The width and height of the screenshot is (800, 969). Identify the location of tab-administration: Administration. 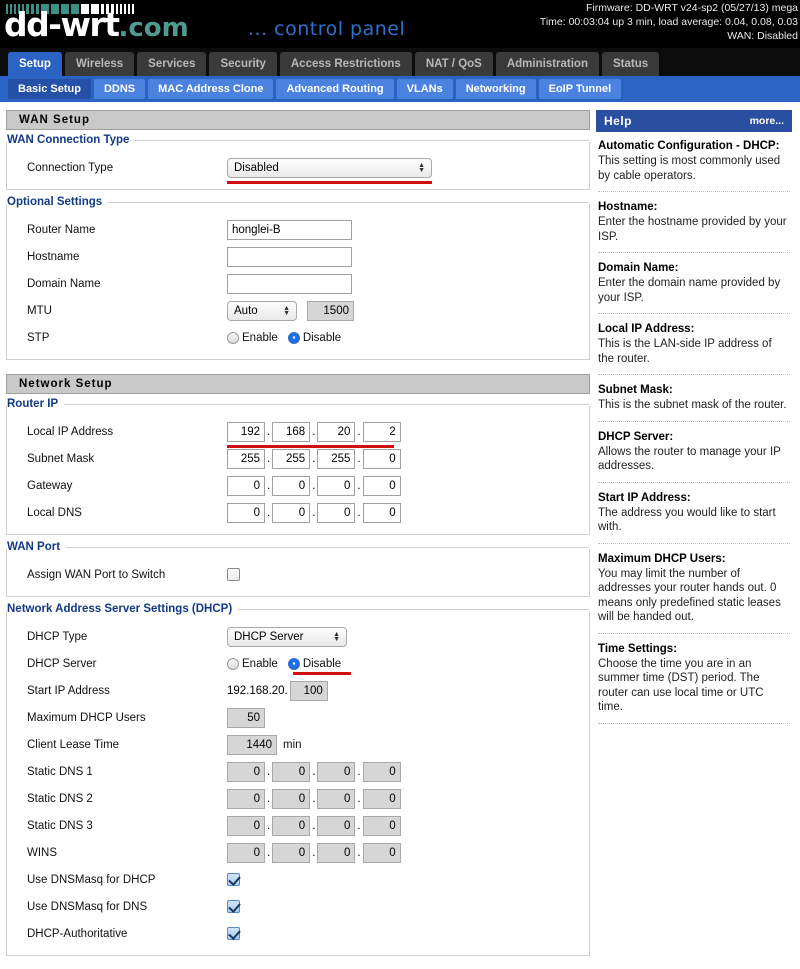
(547, 64).